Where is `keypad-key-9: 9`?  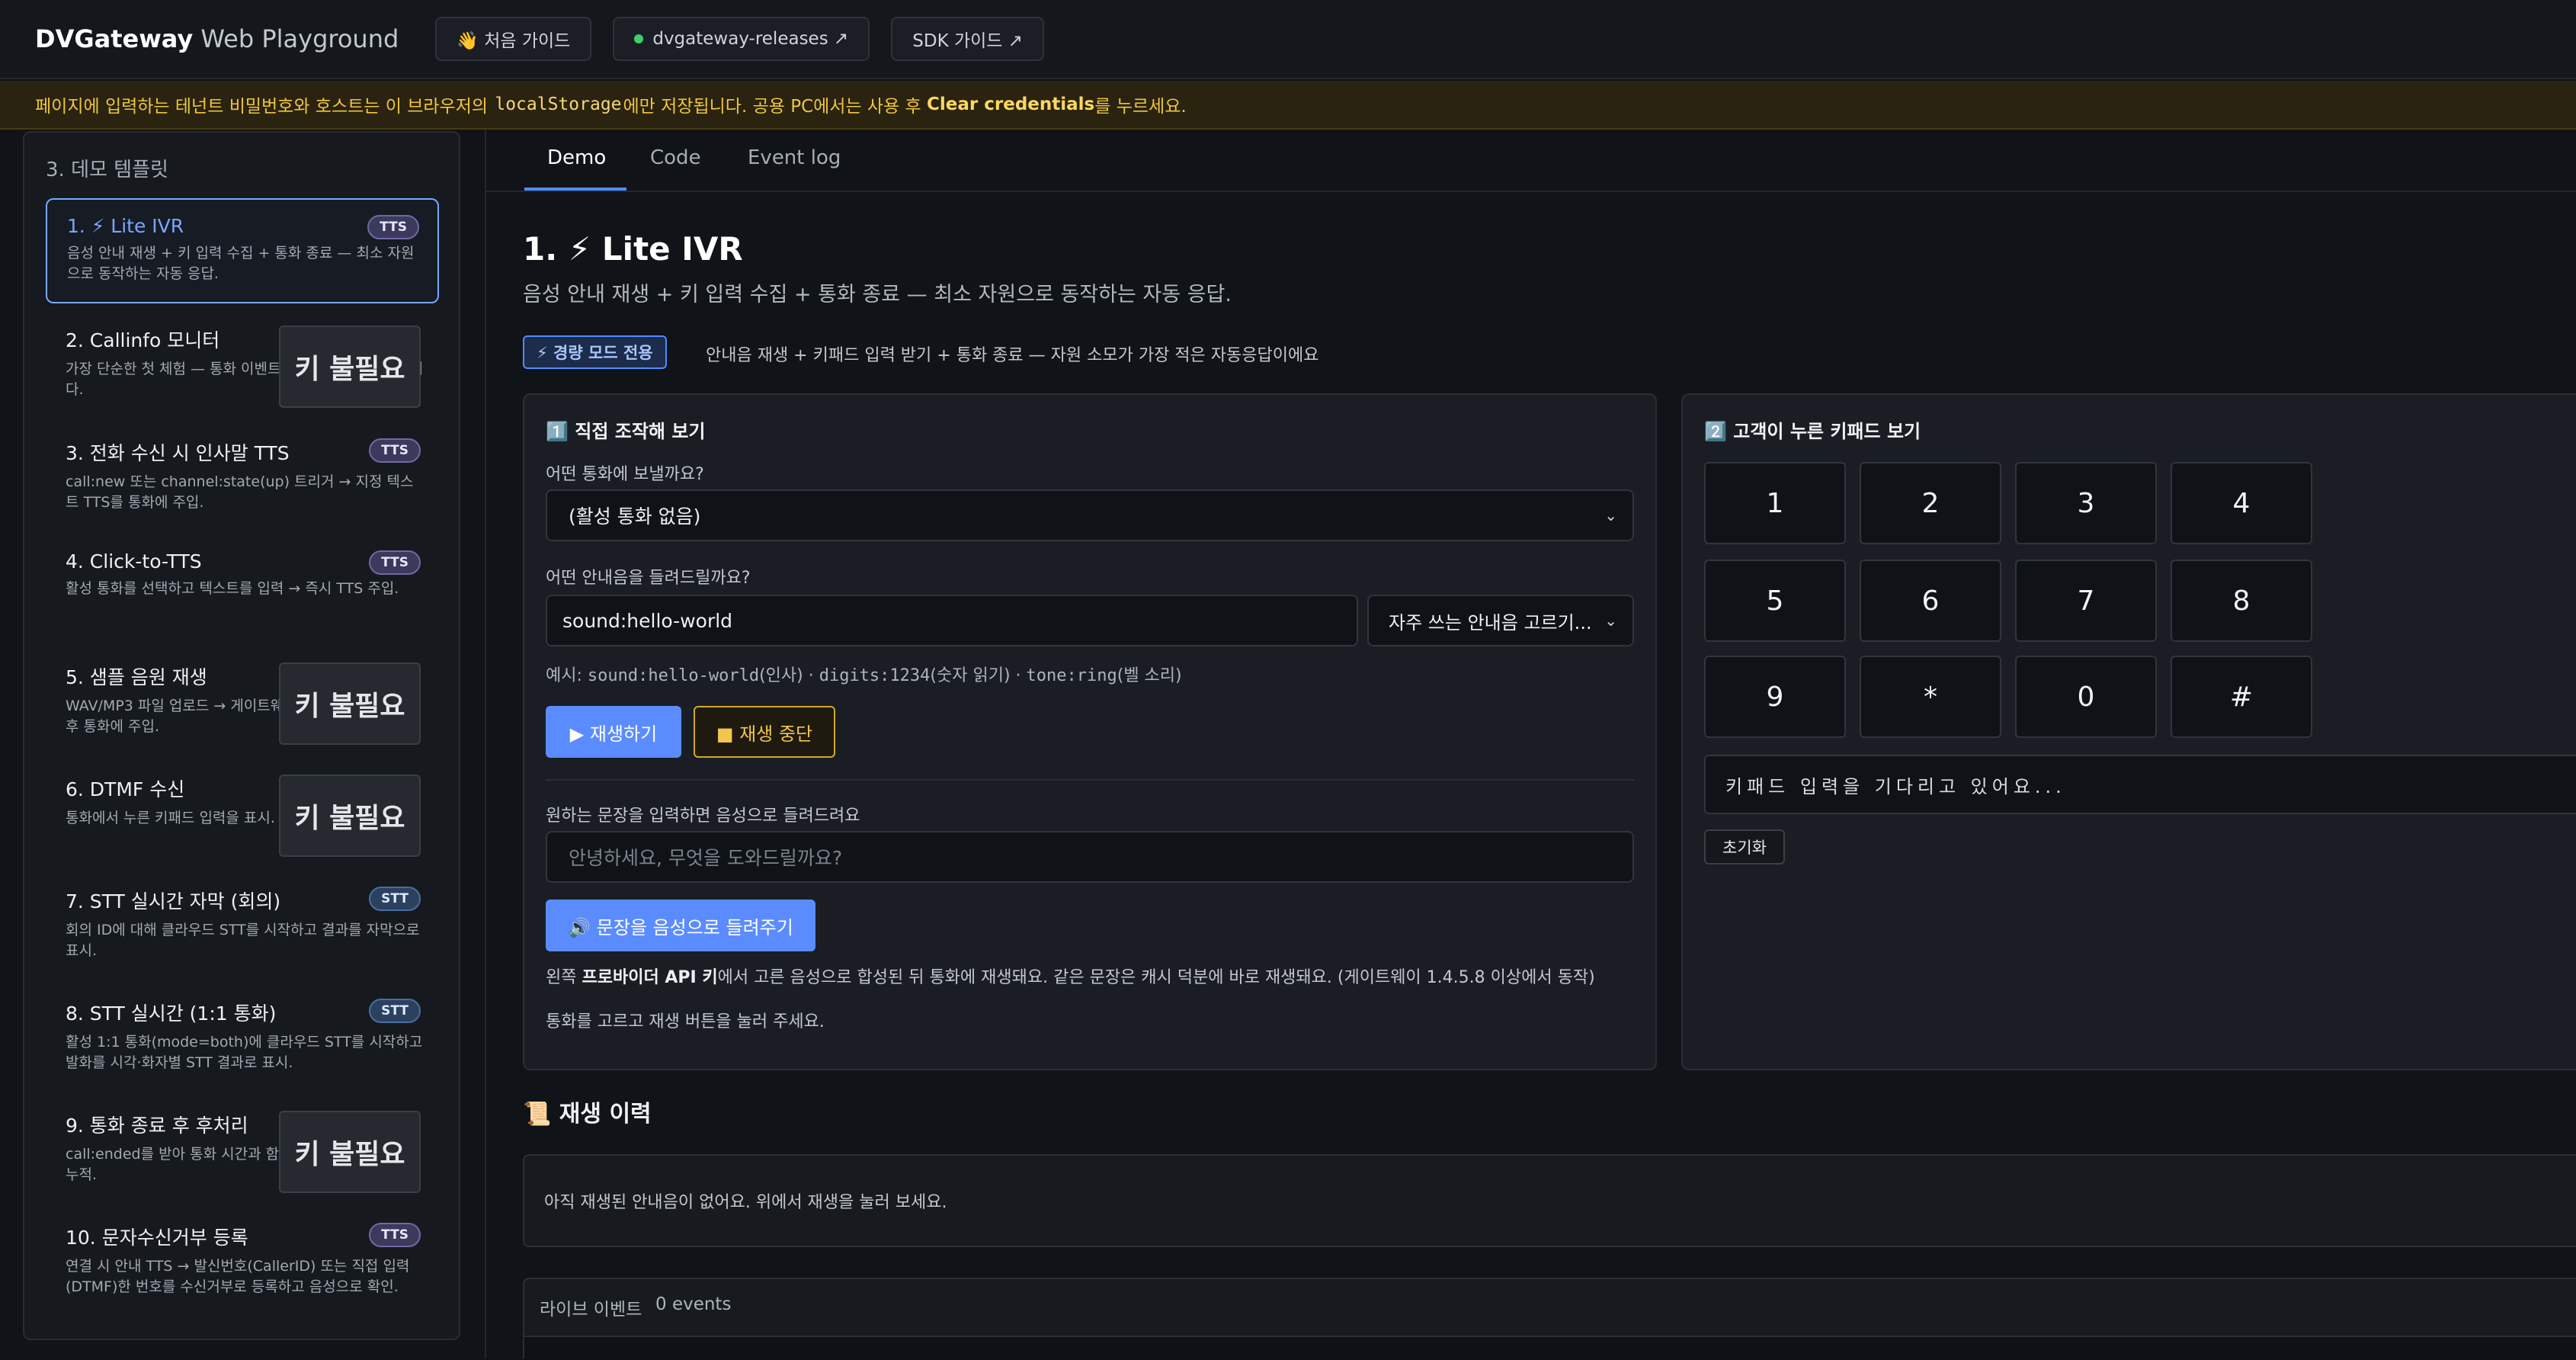
keypad-key-9: 9 is located at coordinates (1775, 697).